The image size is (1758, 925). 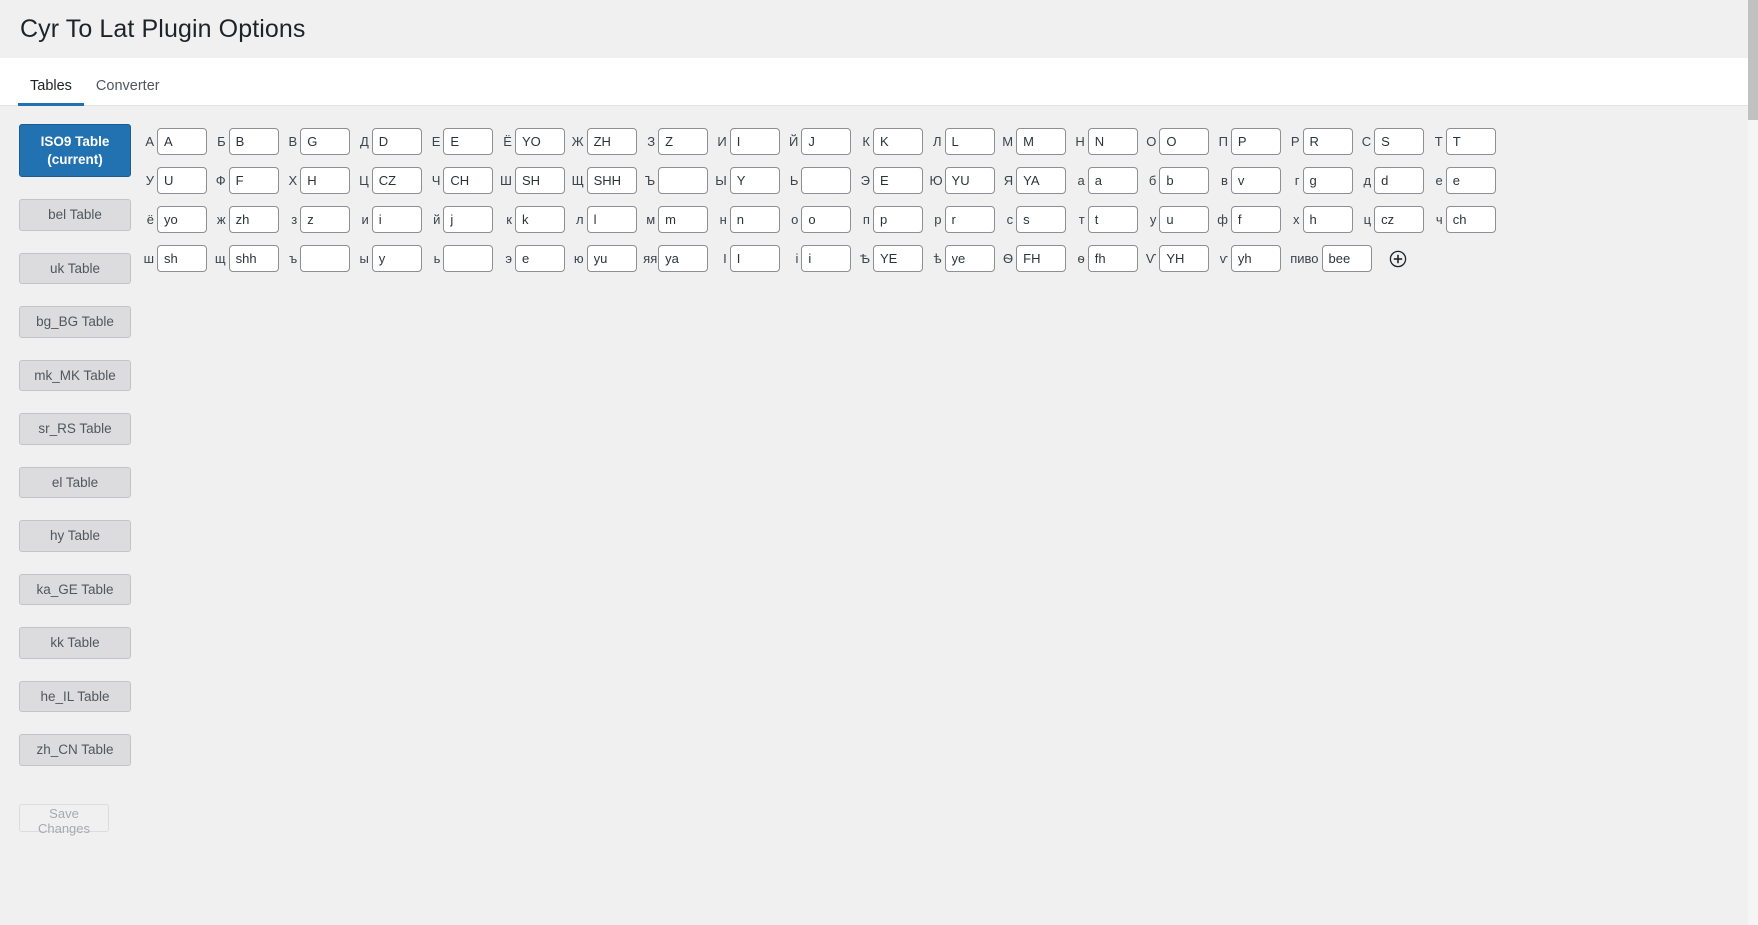 What do you see at coordinates (75, 322) in the screenshot?
I see `table-button-bg-bg-table: bg_BG Table` at bounding box center [75, 322].